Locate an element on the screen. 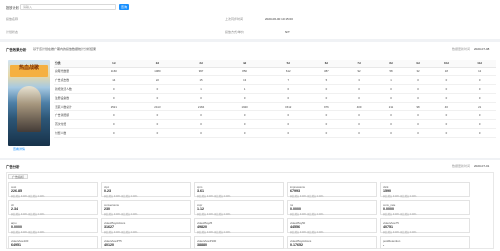  table-cell: 1080 is located at coordinates (157, 72).